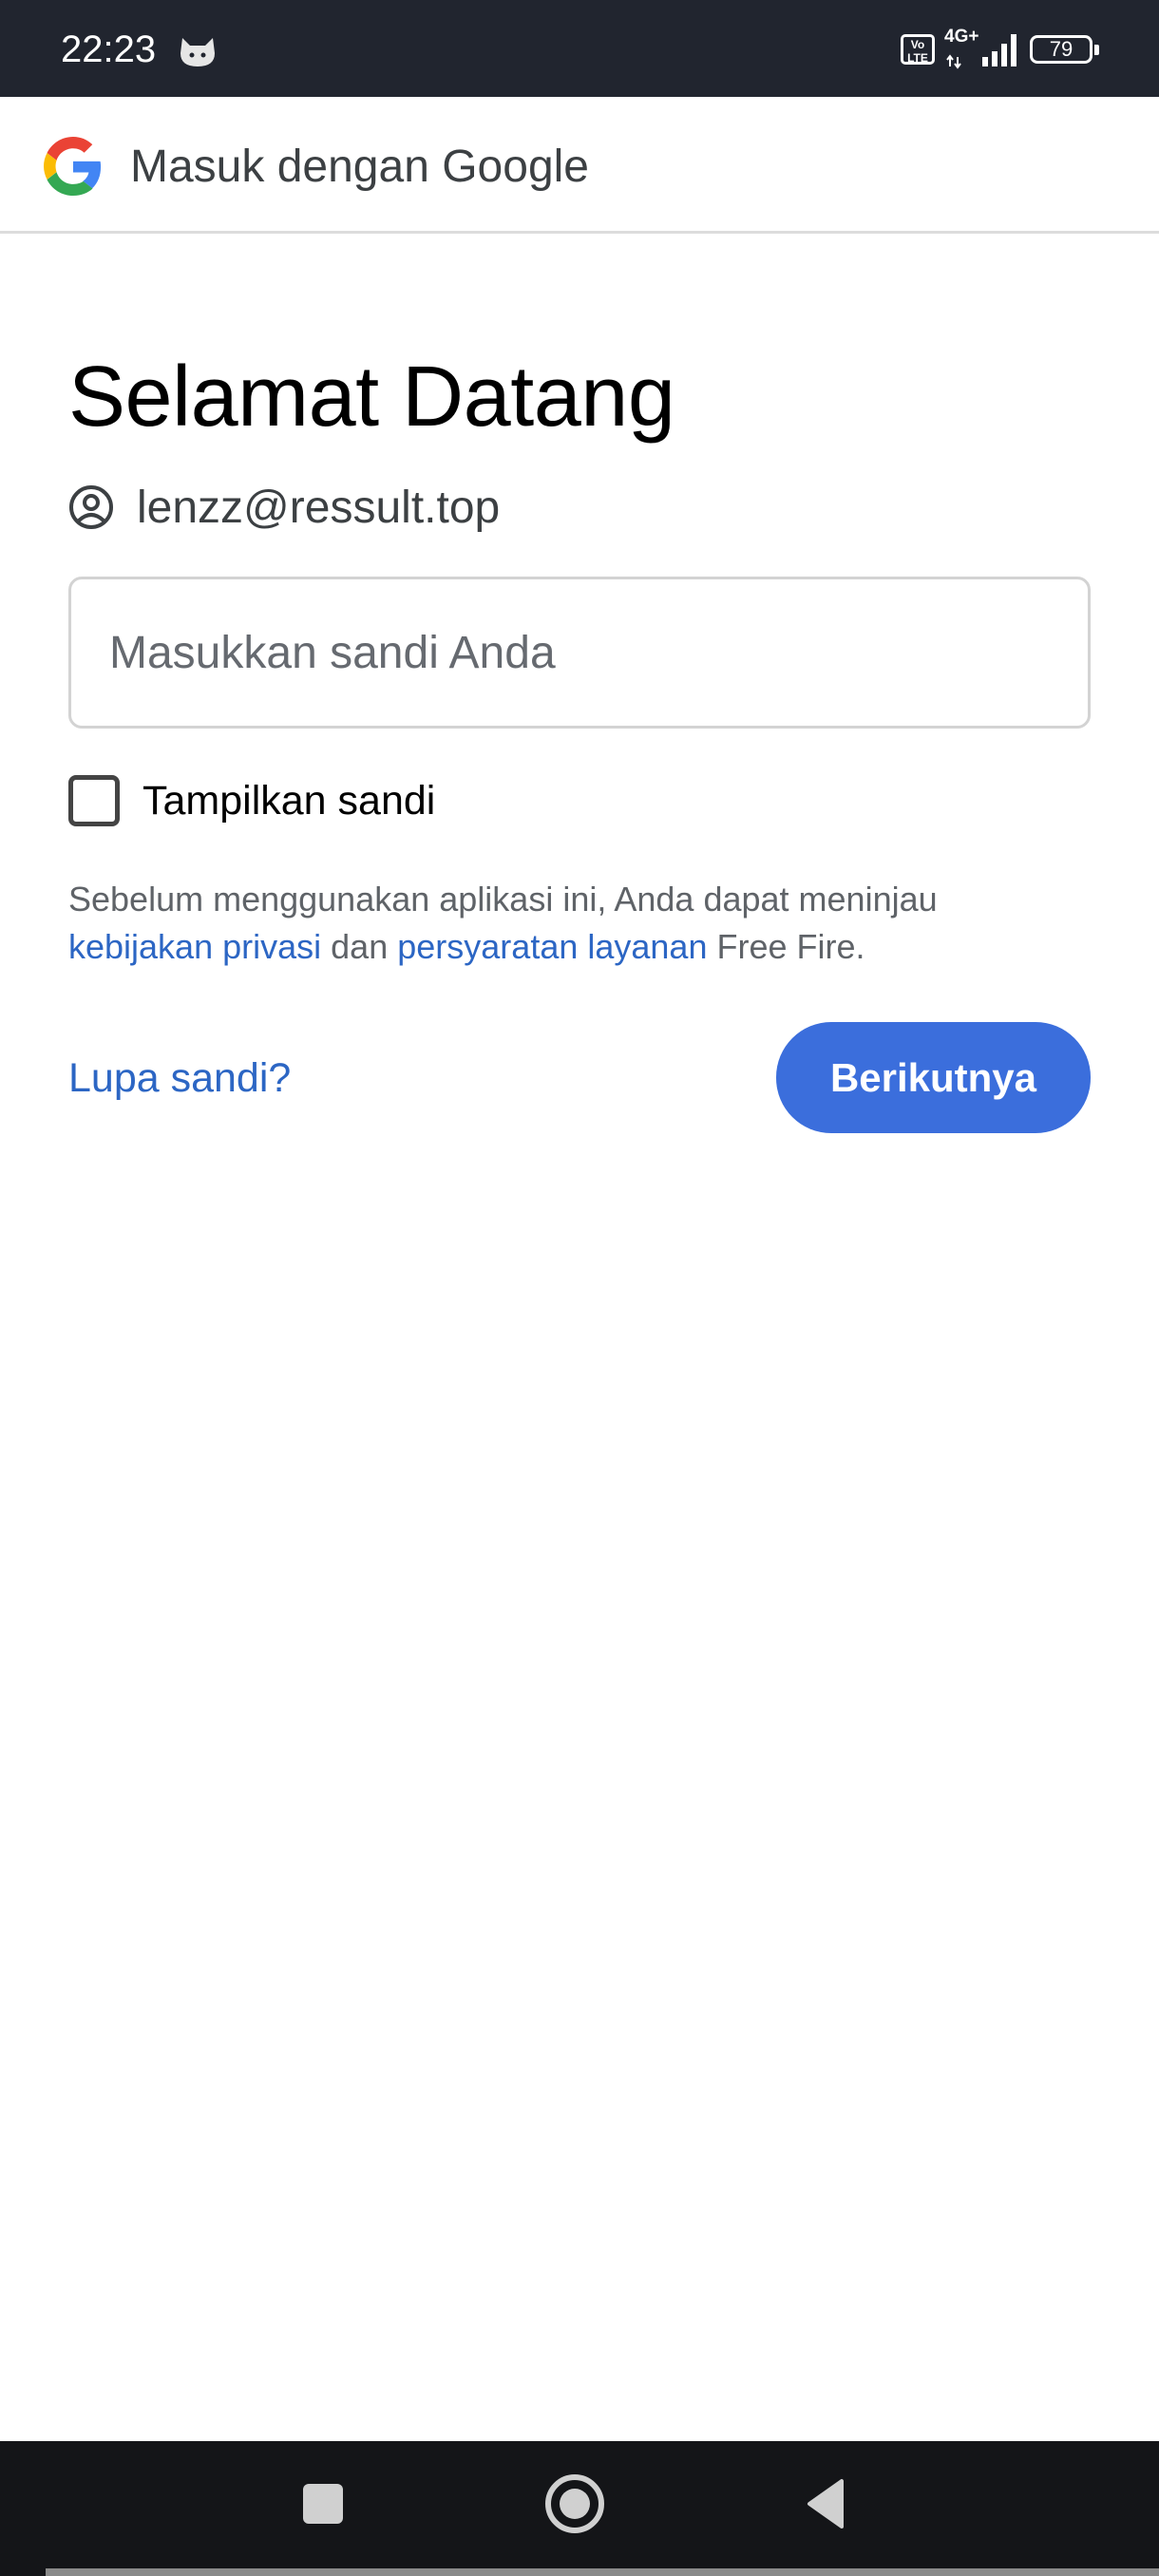 This screenshot has height=2576, width=1159. What do you see at coordinates (360, 946) in the screenshot?
I see `disclaimer-text-middle: dan` at bounding box center [360, 946].